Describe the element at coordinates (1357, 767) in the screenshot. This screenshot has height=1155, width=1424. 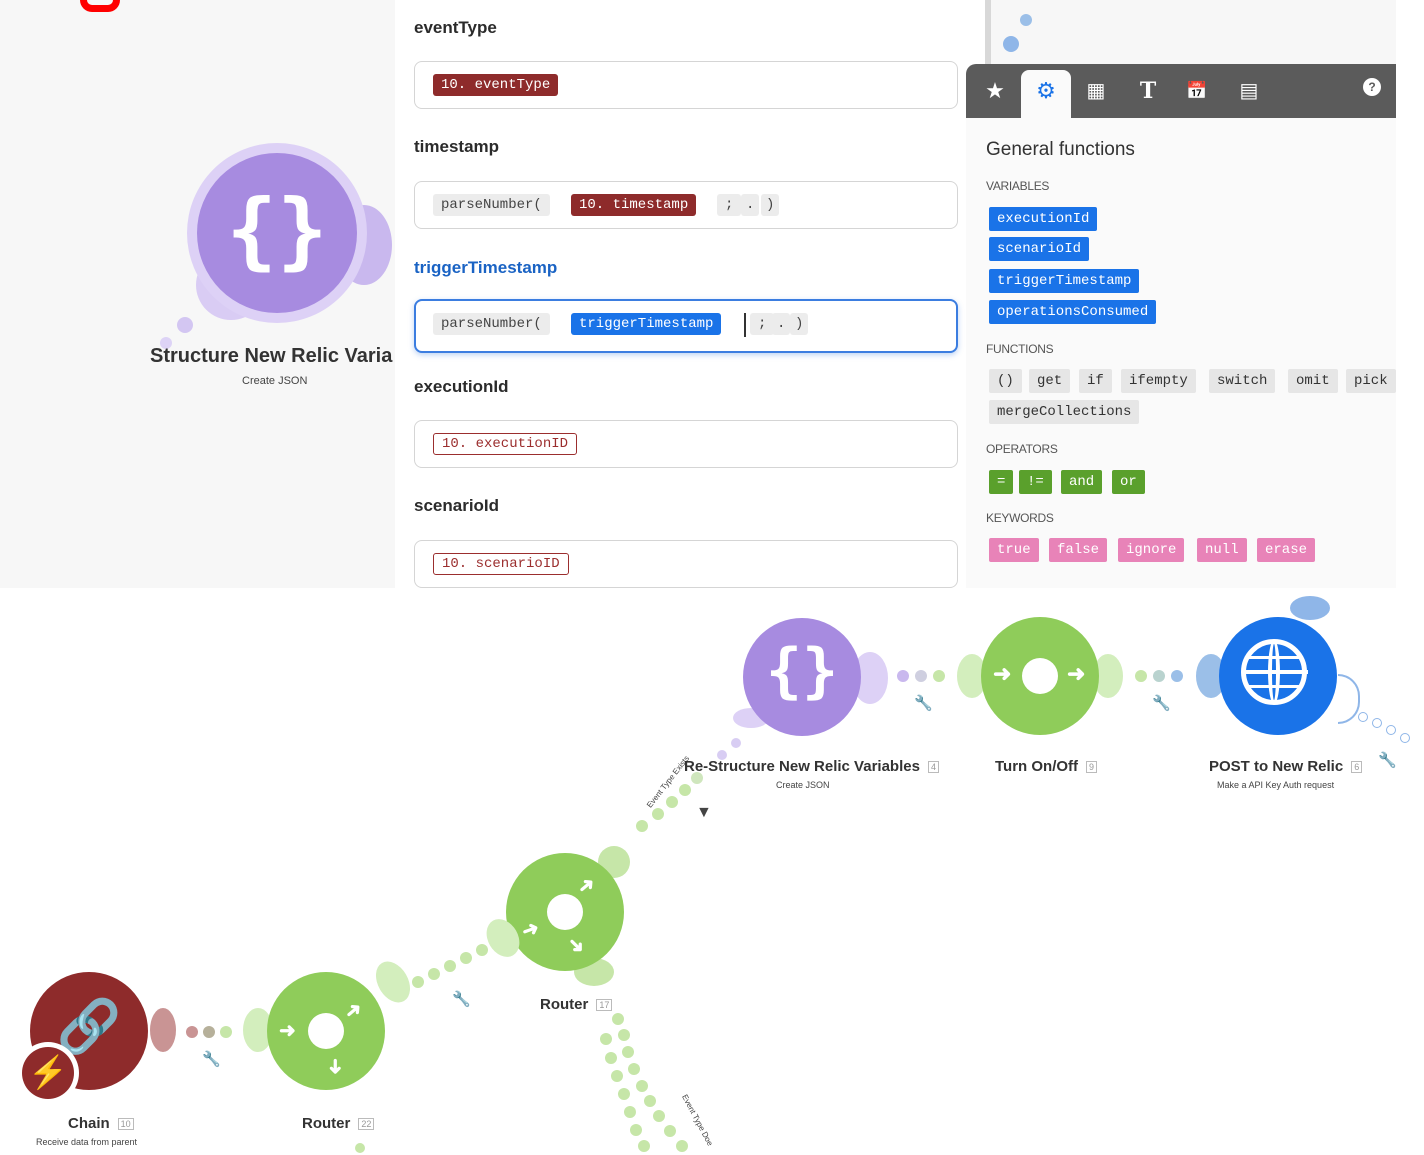
I see `module-id-badge: 6` at that location.